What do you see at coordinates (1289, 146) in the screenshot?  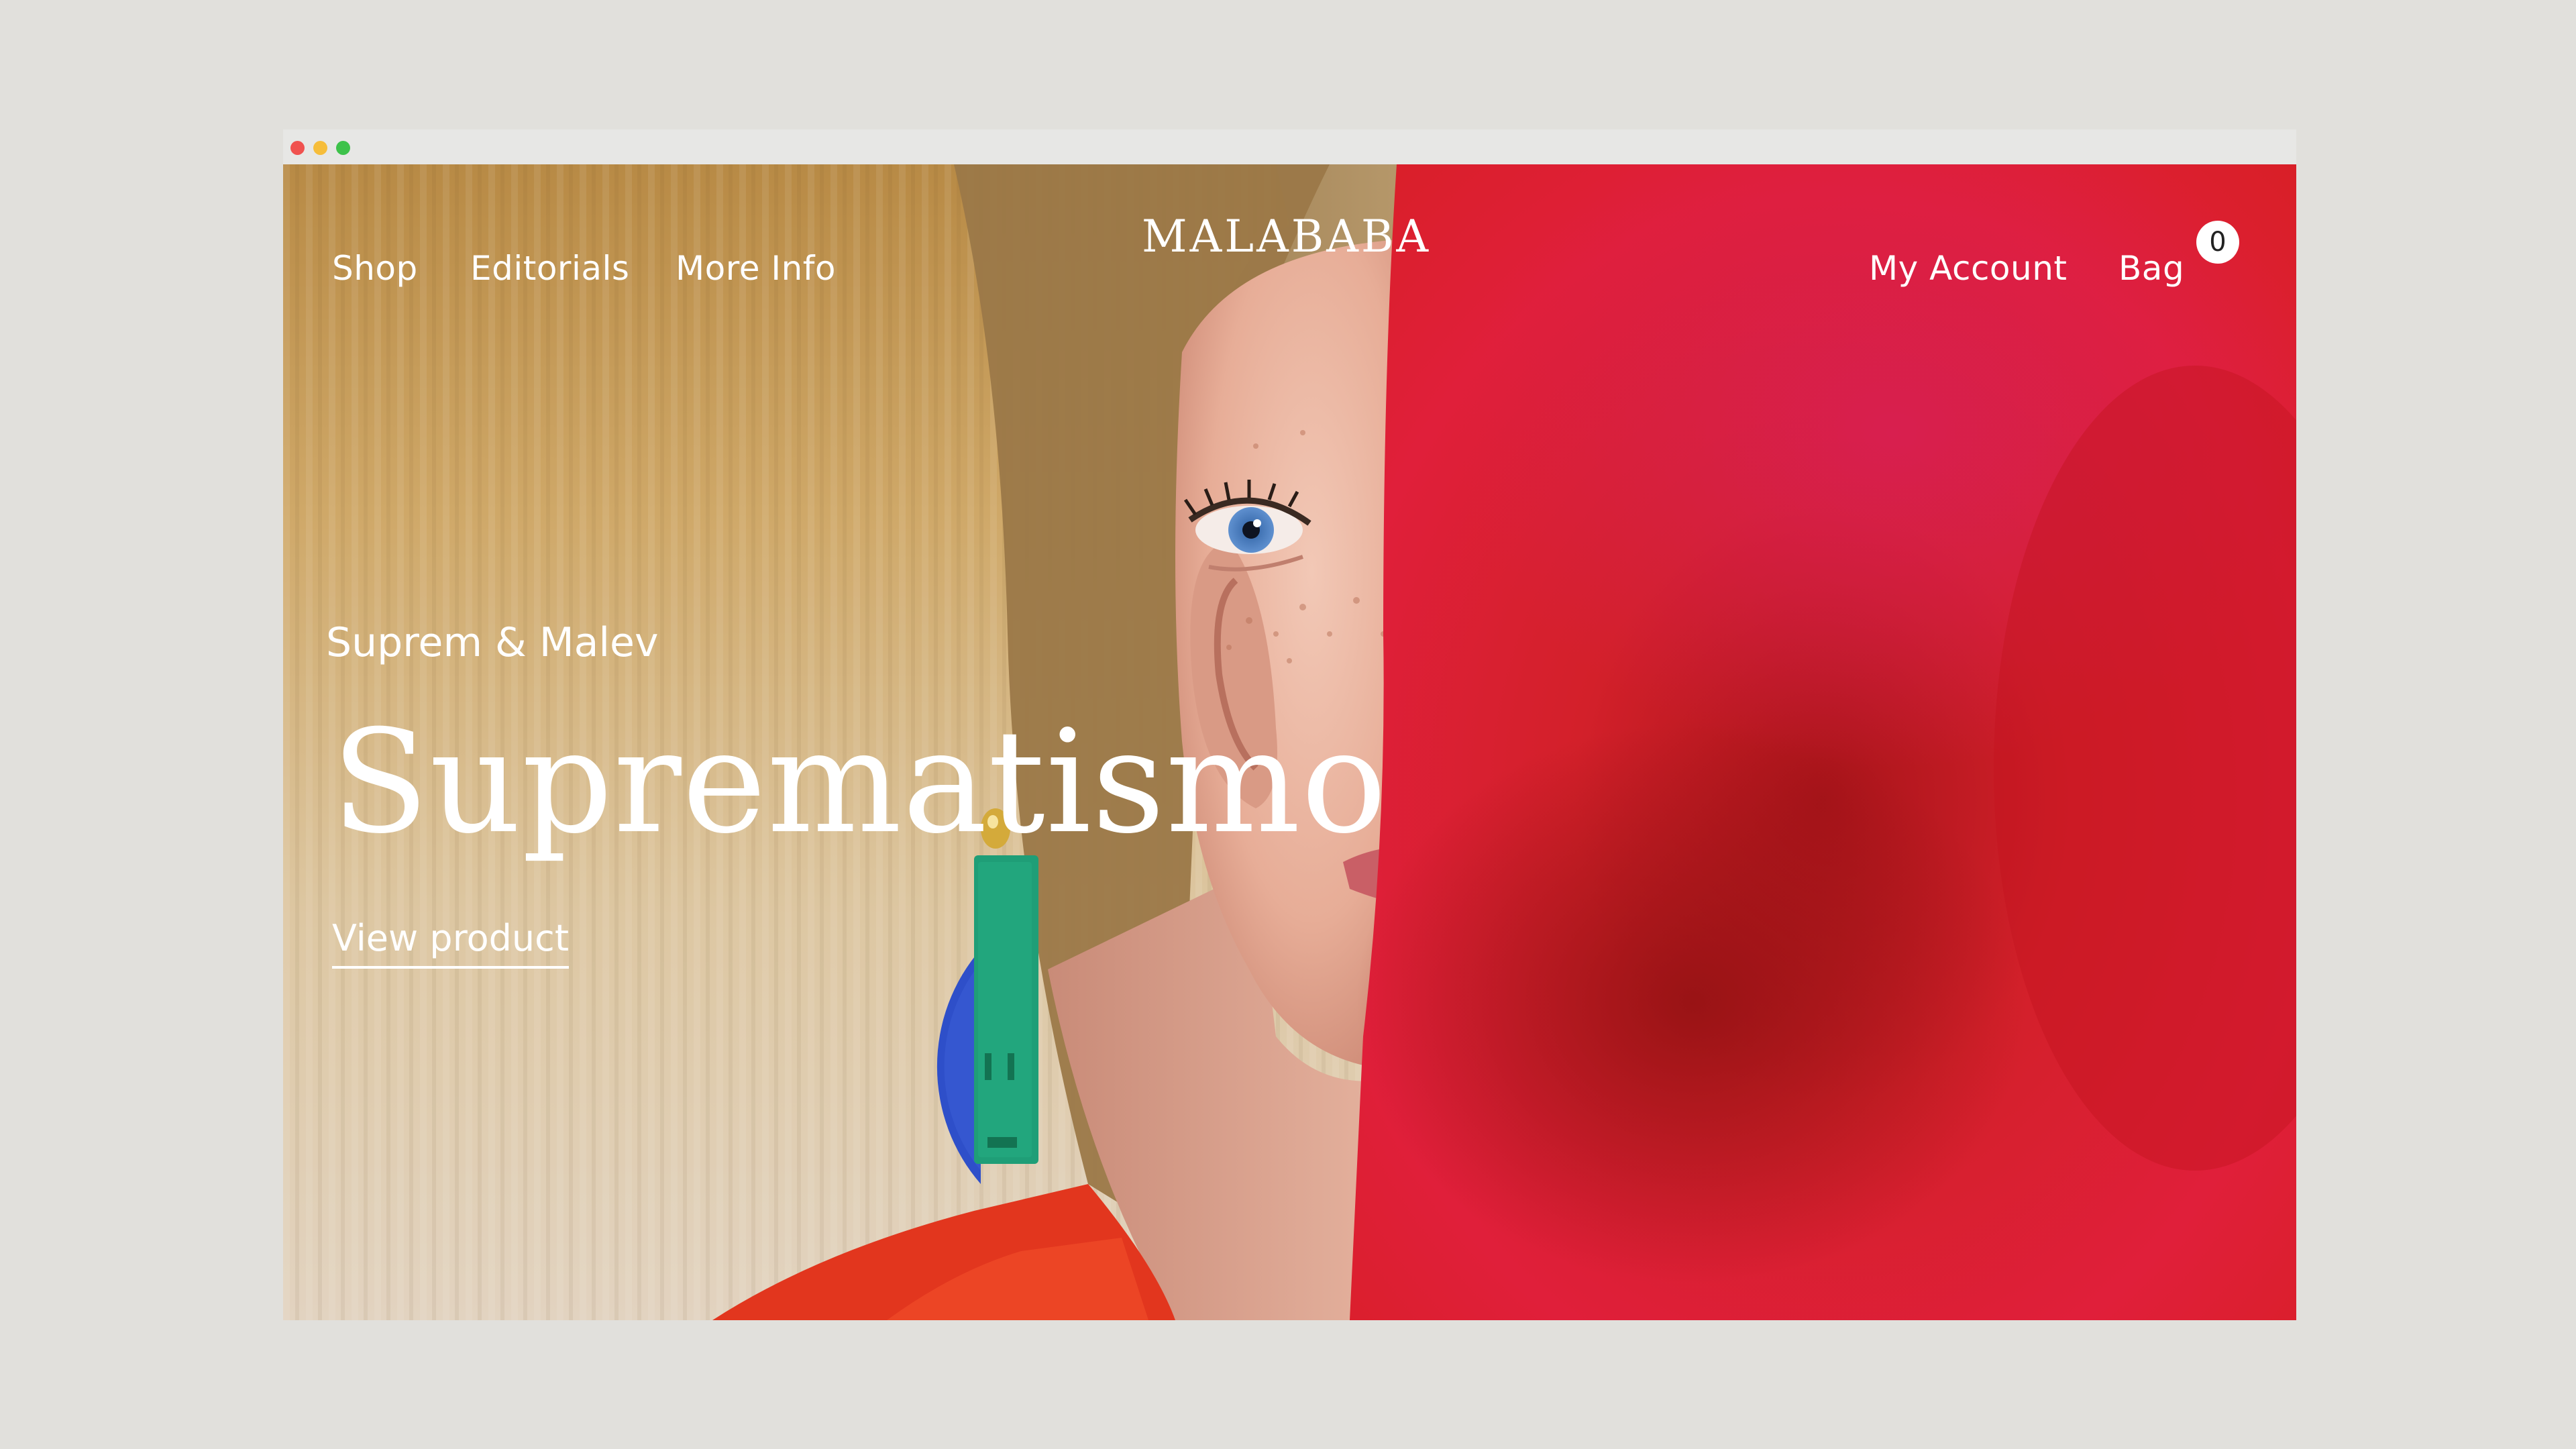 I see `browser-chrome-bar` at bounding box center [1289, 146].